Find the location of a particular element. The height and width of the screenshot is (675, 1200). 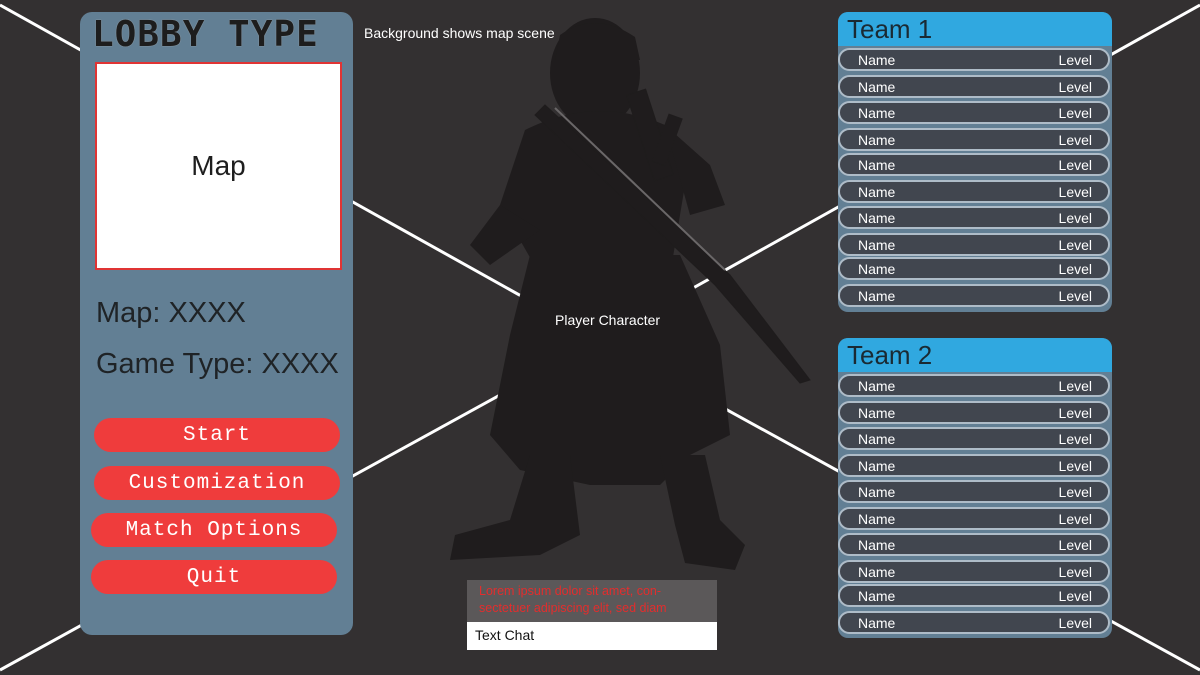

game-type-info: Game Type: XXXX is located at coordinates (217, 364).